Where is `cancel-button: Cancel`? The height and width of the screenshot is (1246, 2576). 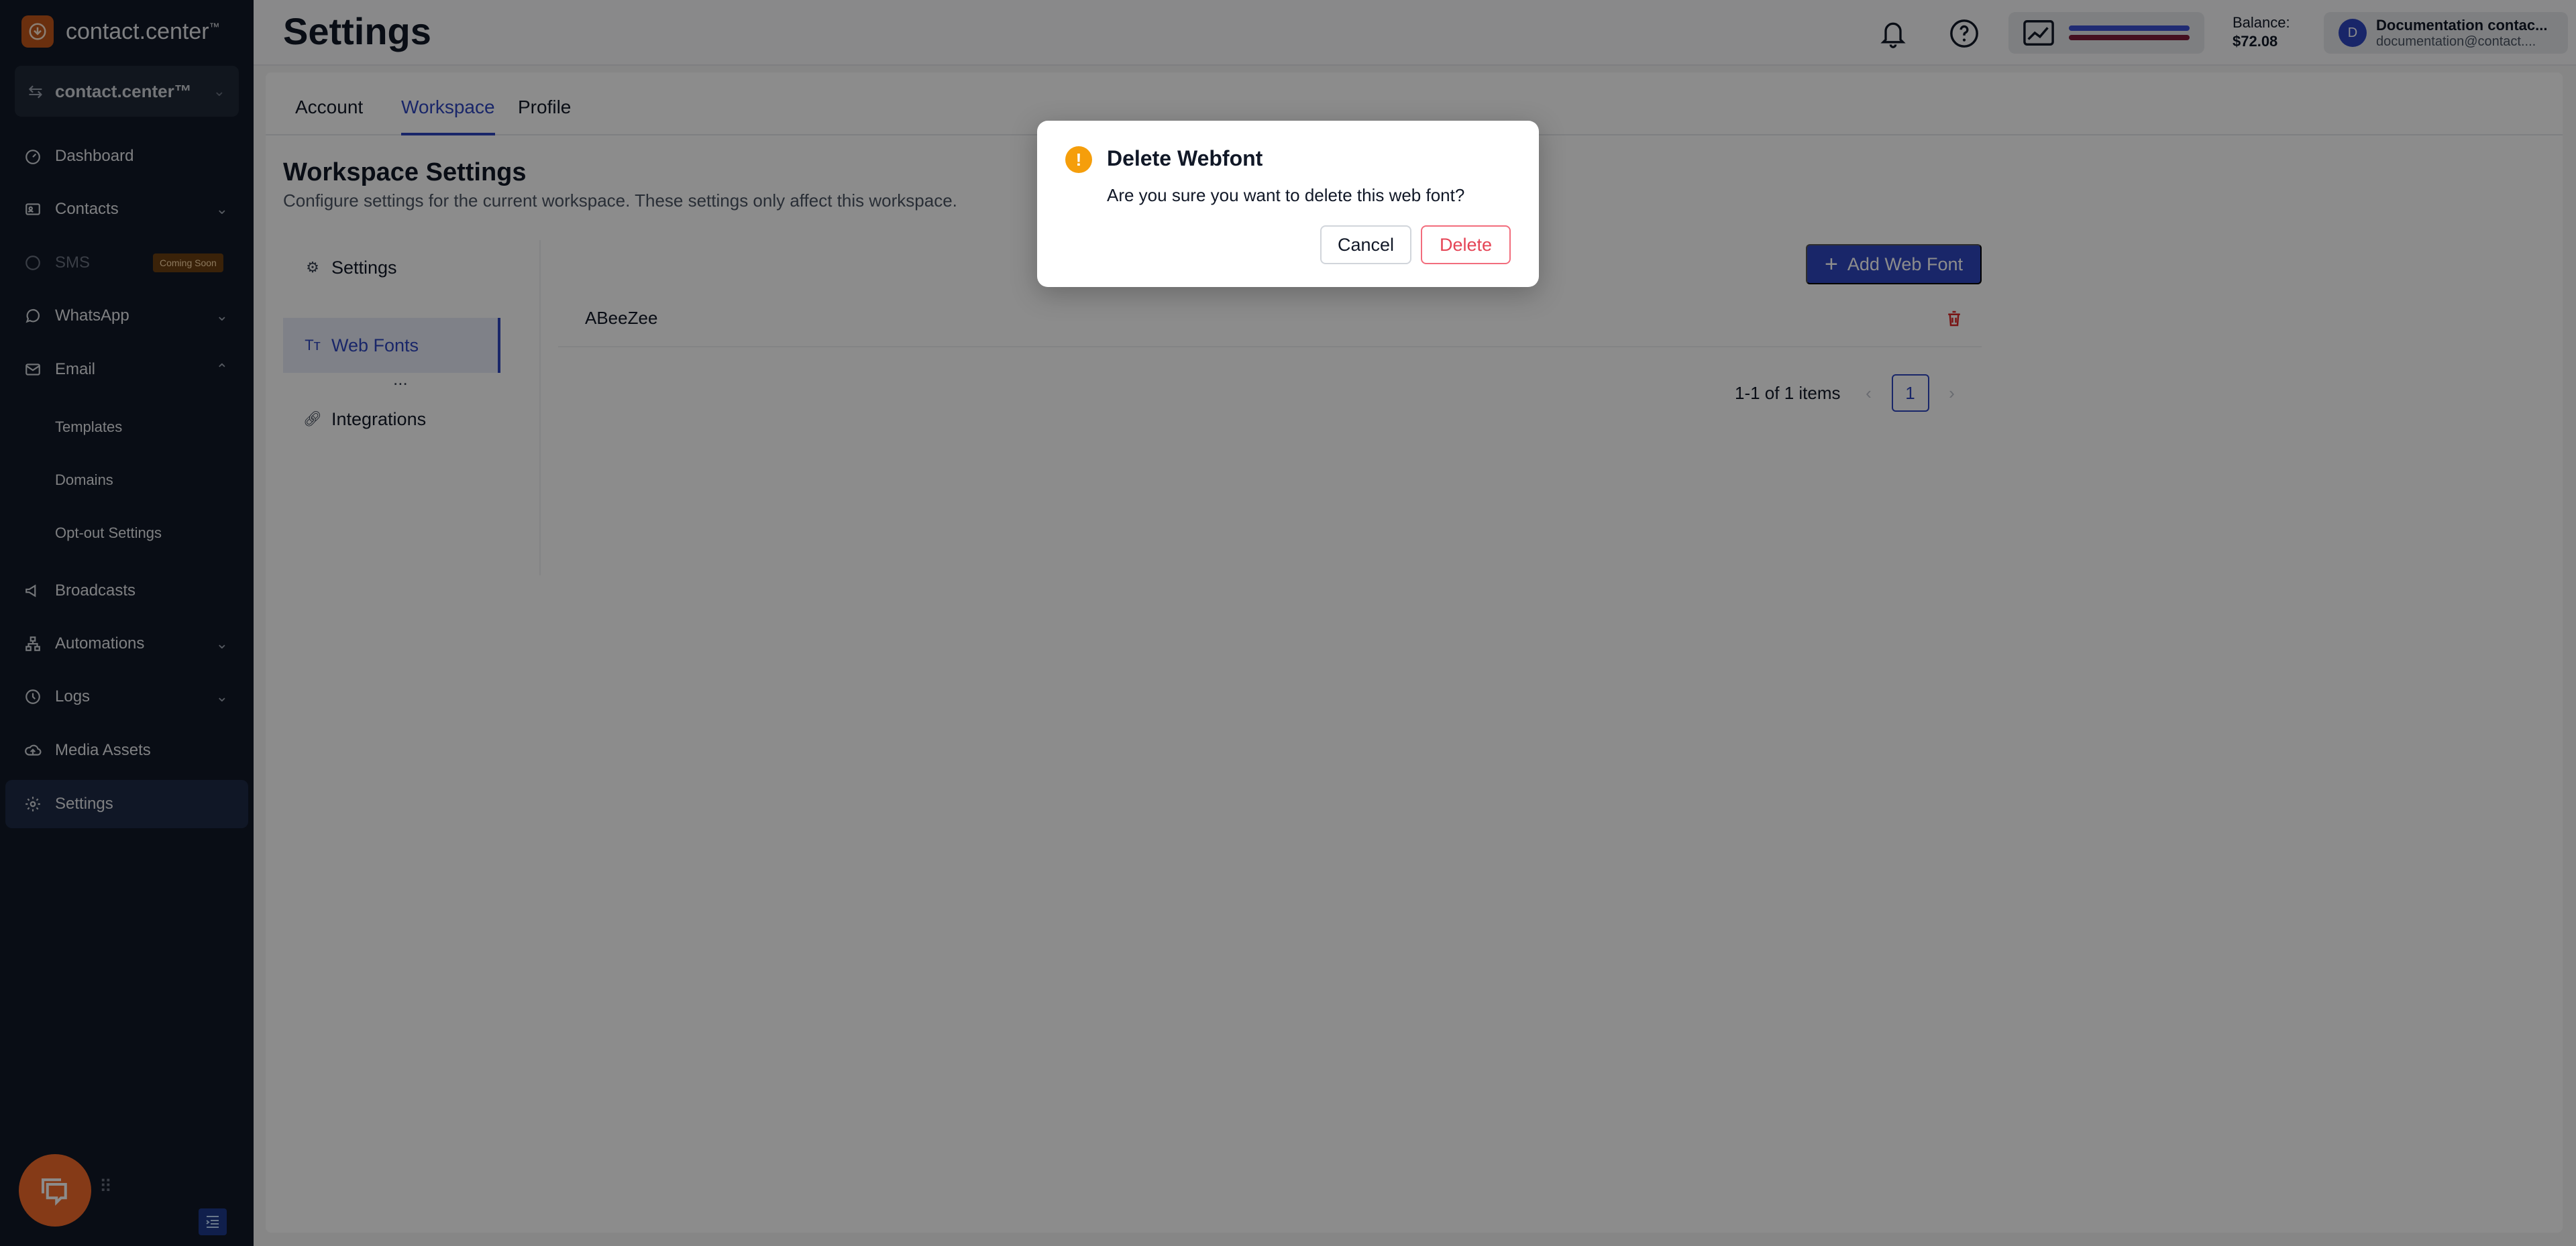 cancel-button: Cancel is located at coordinates (1365, 244).